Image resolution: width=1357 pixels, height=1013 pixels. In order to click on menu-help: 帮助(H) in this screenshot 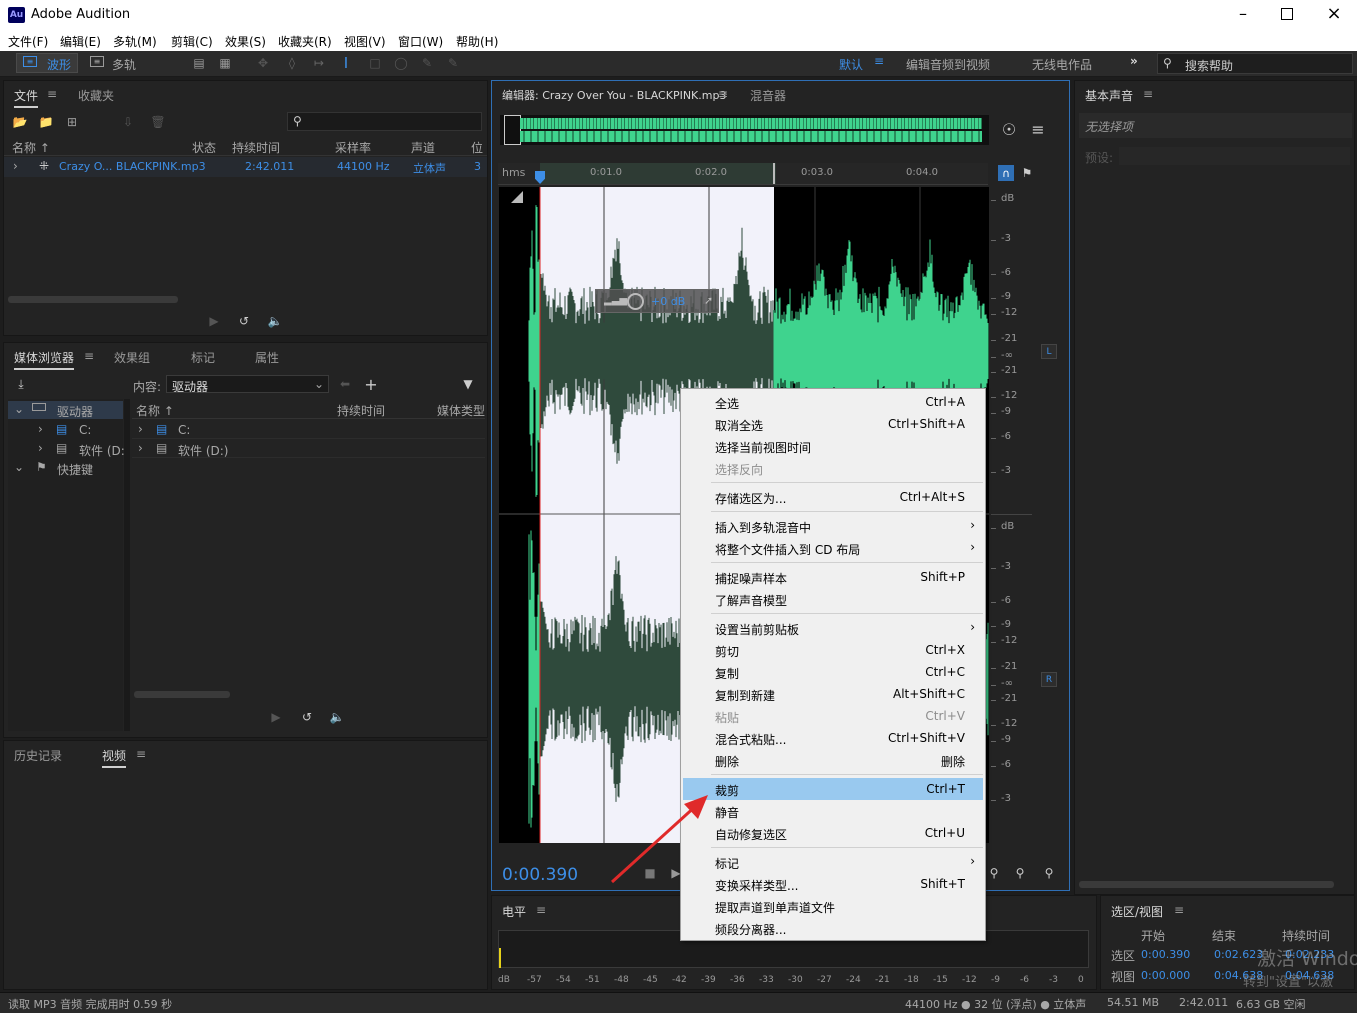, I will do `click(477, 41)`.